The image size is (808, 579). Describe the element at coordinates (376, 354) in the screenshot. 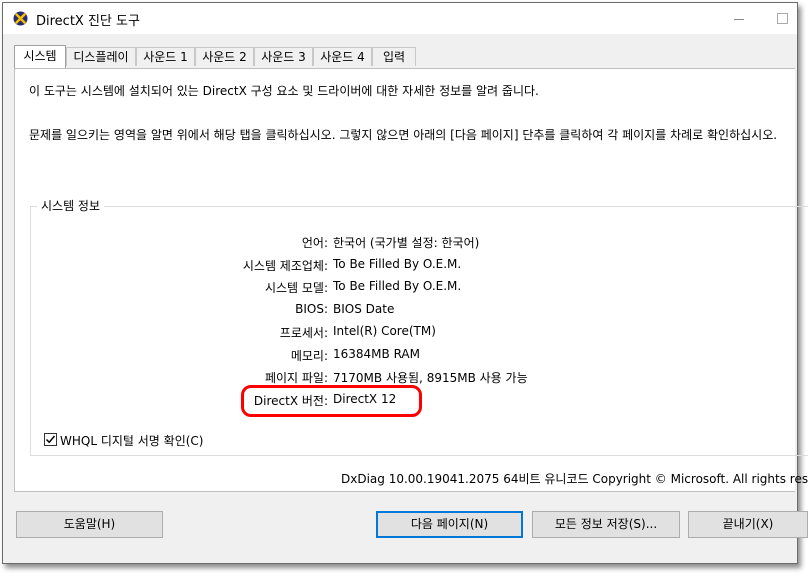

I see `memory-value: 16384MB RAM` at that location.